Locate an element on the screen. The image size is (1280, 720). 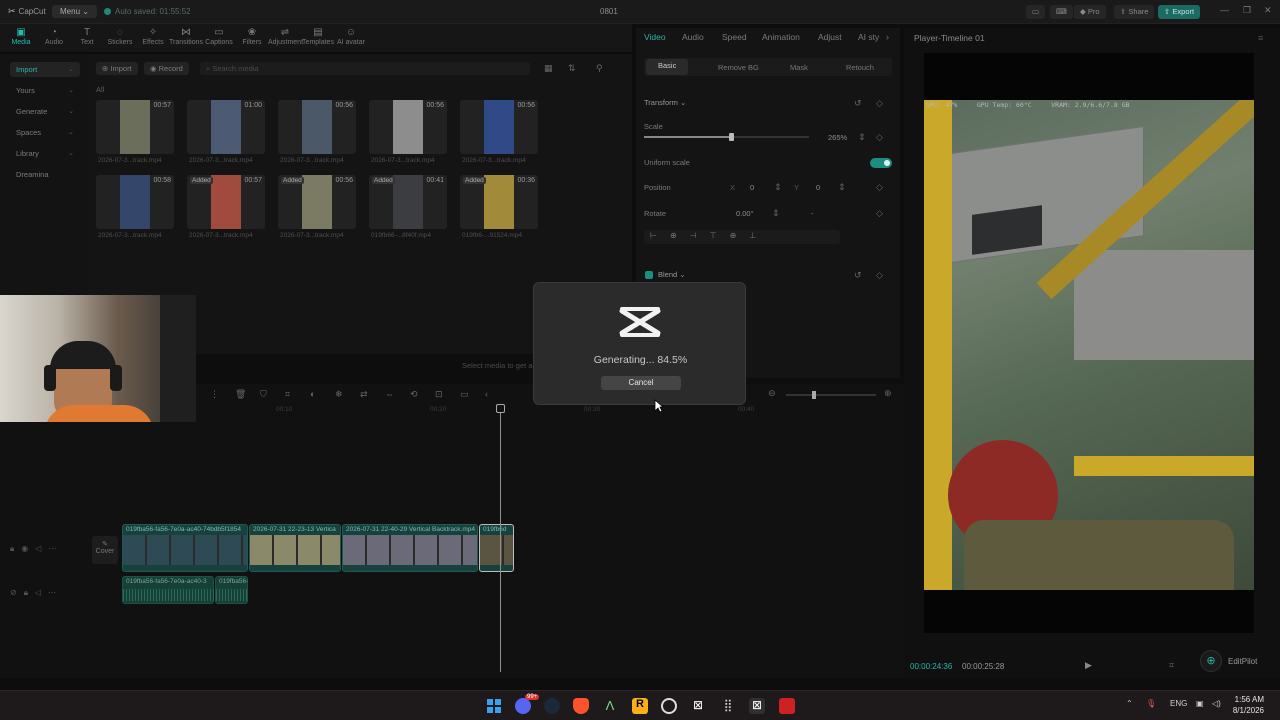
track-visibility-icon: ◉ is located at coordinates (28, 548).